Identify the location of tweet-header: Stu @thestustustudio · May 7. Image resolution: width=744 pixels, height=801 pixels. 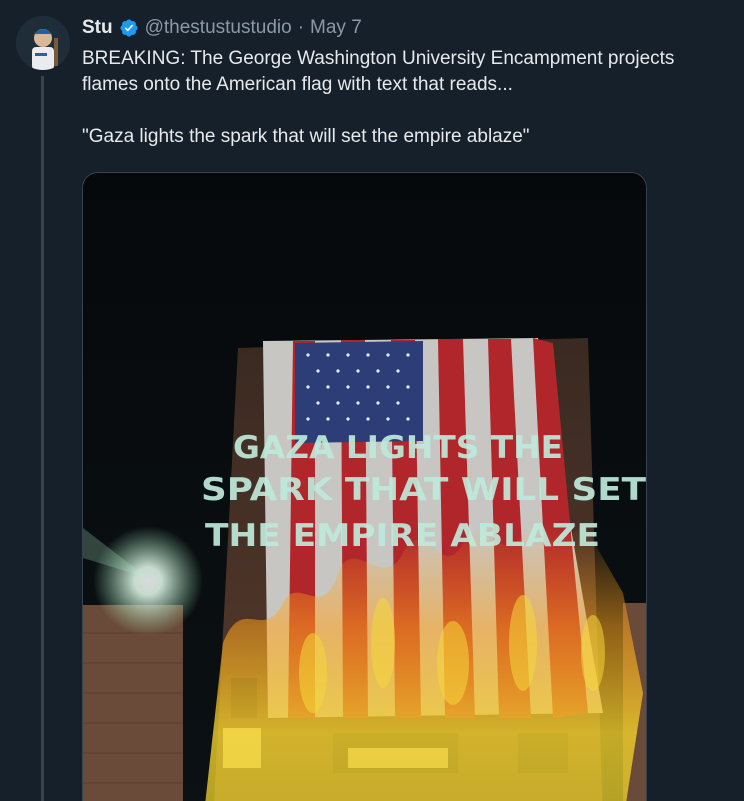
(407, 28).